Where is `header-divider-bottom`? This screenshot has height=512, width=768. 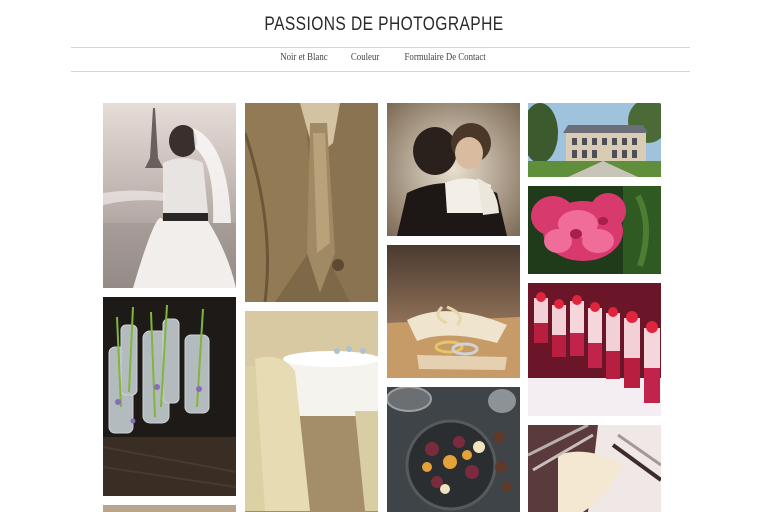 header-divider-bottom is located at coordinates (380, 71).